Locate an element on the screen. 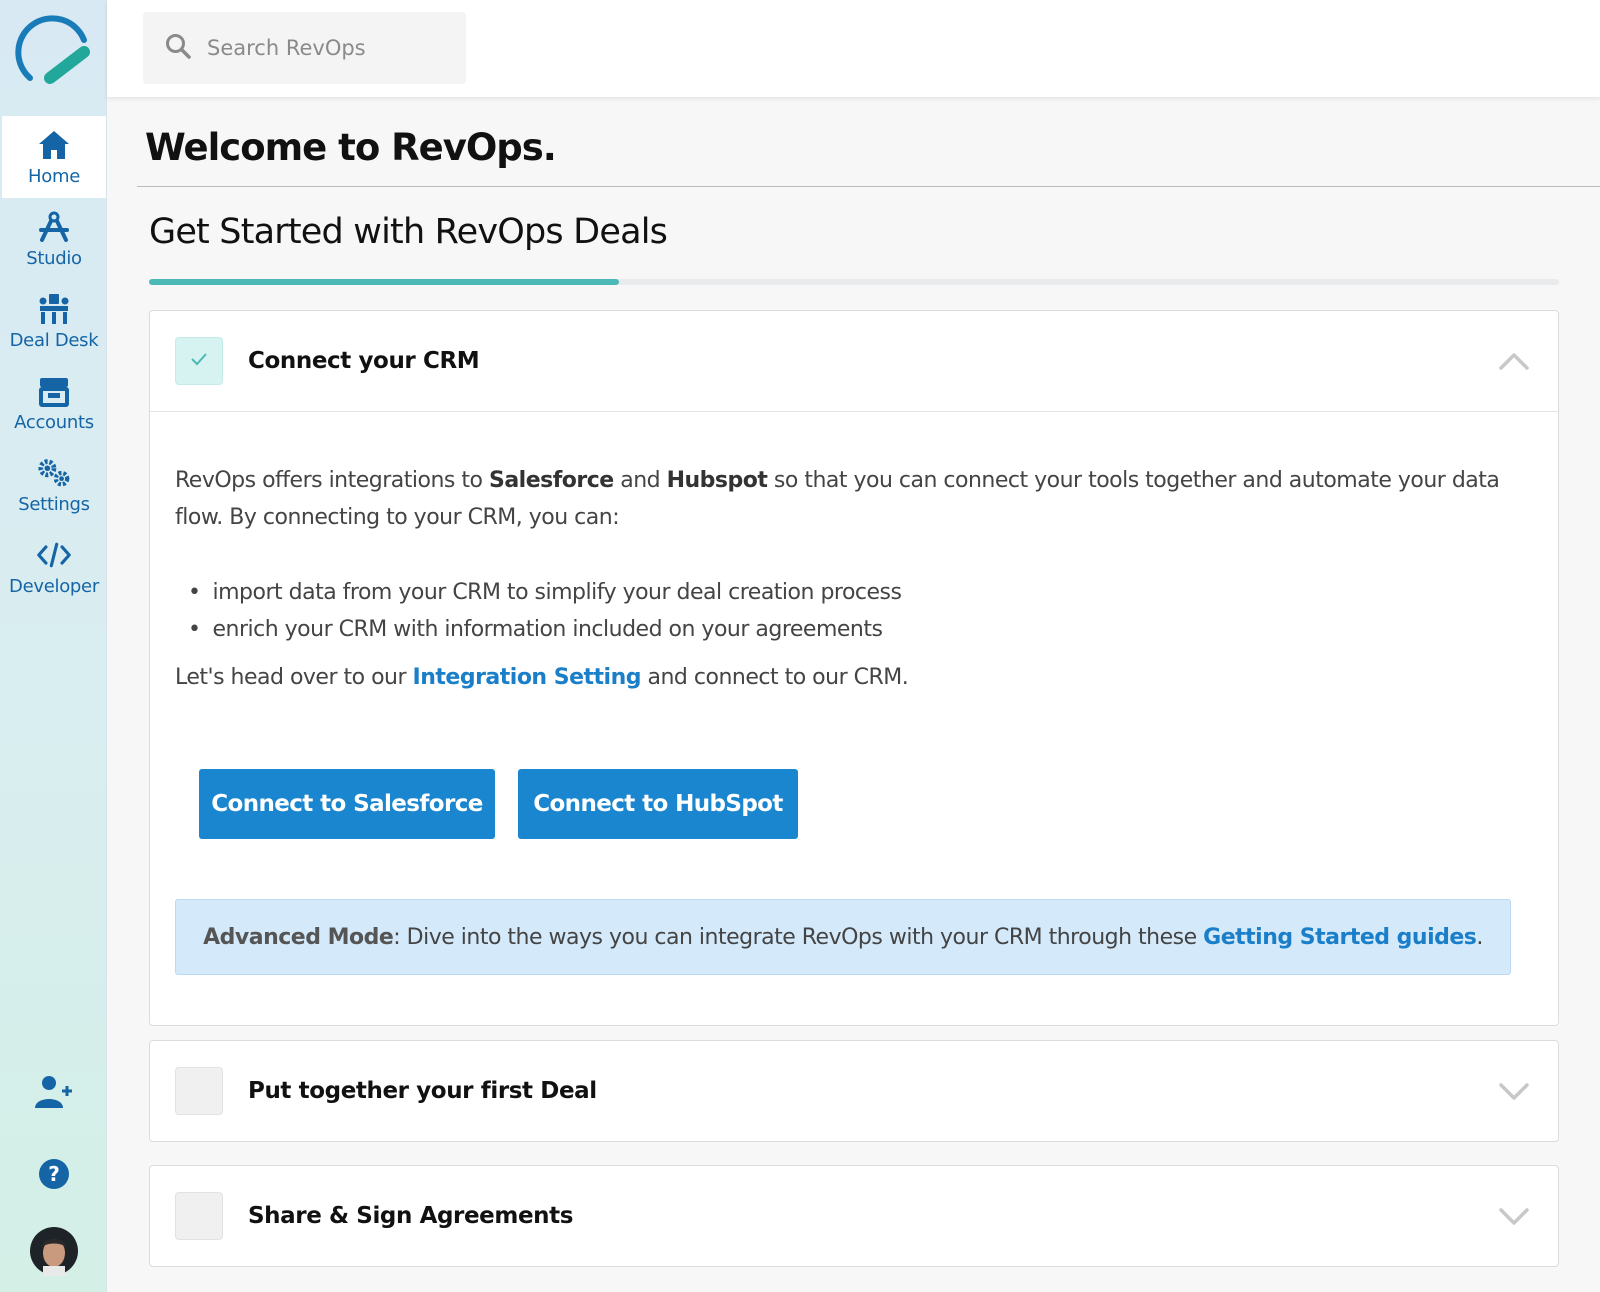  advanced-mode-label: Advanced Mode is located at coordinates (298, 937).